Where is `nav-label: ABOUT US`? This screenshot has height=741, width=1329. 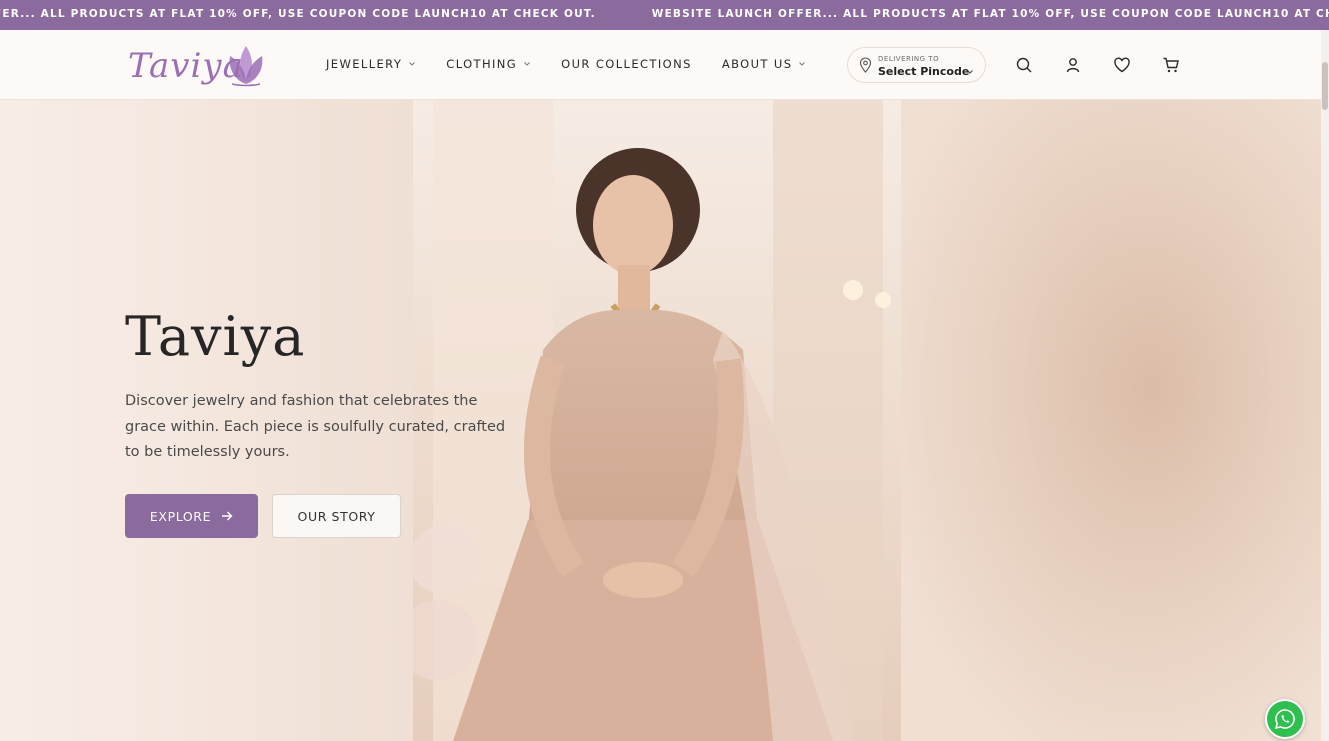 nav-label: ABOUT US is located at coordinates (757, 64).